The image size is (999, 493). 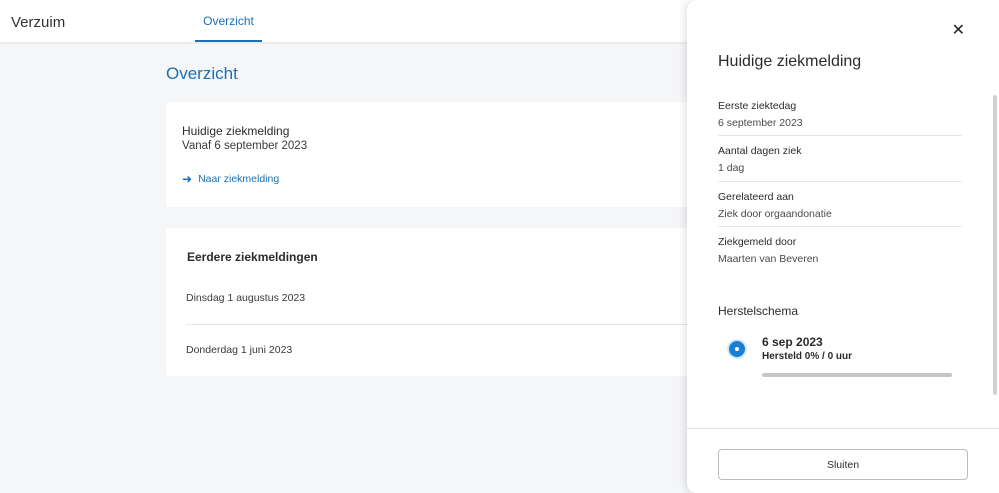 I want to click on card-subtitle: Vanaf 6 september 2023, so click(x=245, y=146).